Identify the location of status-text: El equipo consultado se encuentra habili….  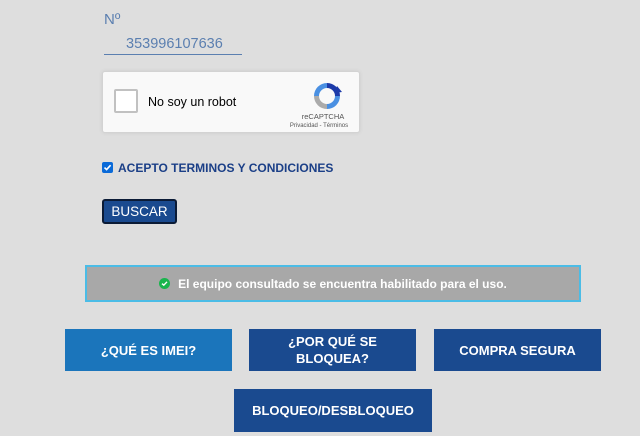
(342, 283).